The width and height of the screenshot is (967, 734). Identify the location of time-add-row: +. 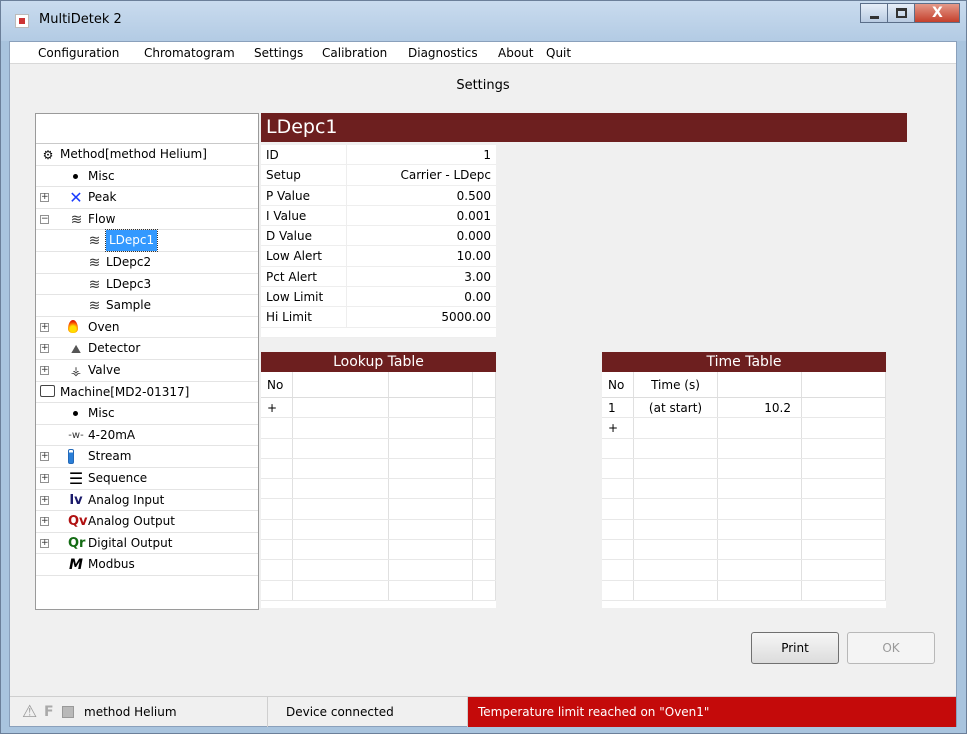
(744, 428).